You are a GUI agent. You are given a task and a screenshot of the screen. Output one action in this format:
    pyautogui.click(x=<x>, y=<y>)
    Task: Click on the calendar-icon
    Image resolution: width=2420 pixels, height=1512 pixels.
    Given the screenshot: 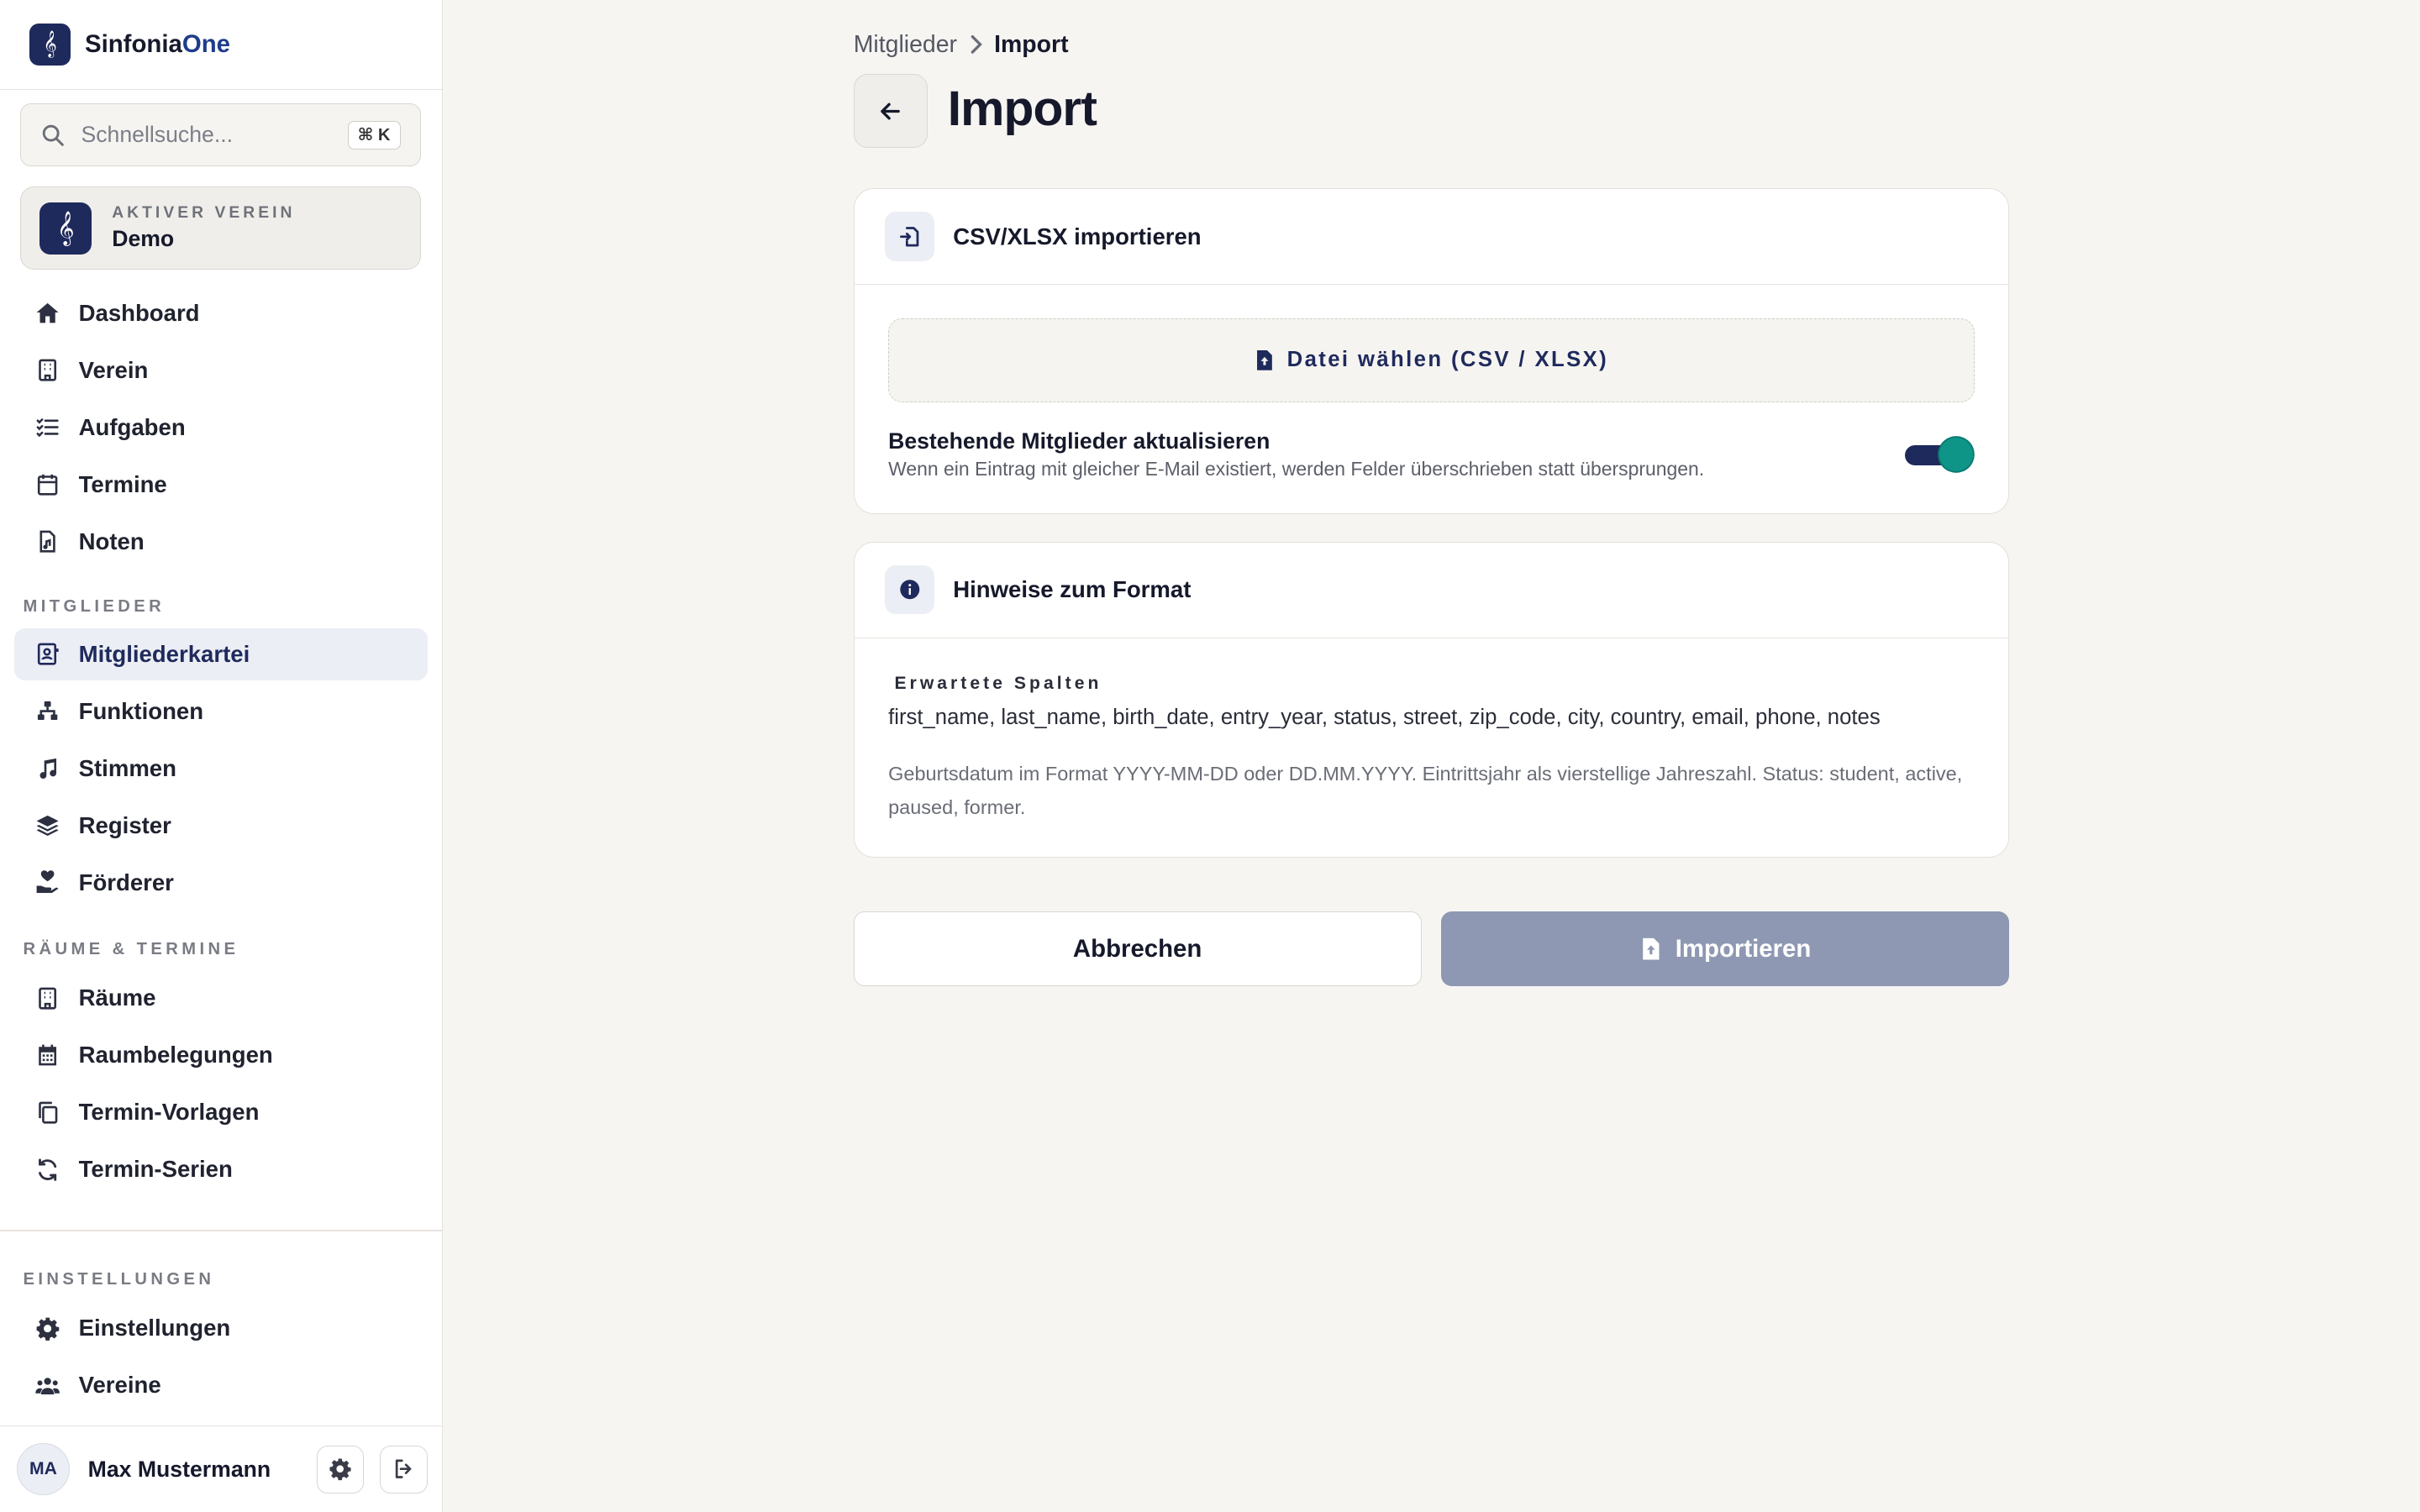 What is the action you would take?
    pyautogui.click(x=49, y=484)
    